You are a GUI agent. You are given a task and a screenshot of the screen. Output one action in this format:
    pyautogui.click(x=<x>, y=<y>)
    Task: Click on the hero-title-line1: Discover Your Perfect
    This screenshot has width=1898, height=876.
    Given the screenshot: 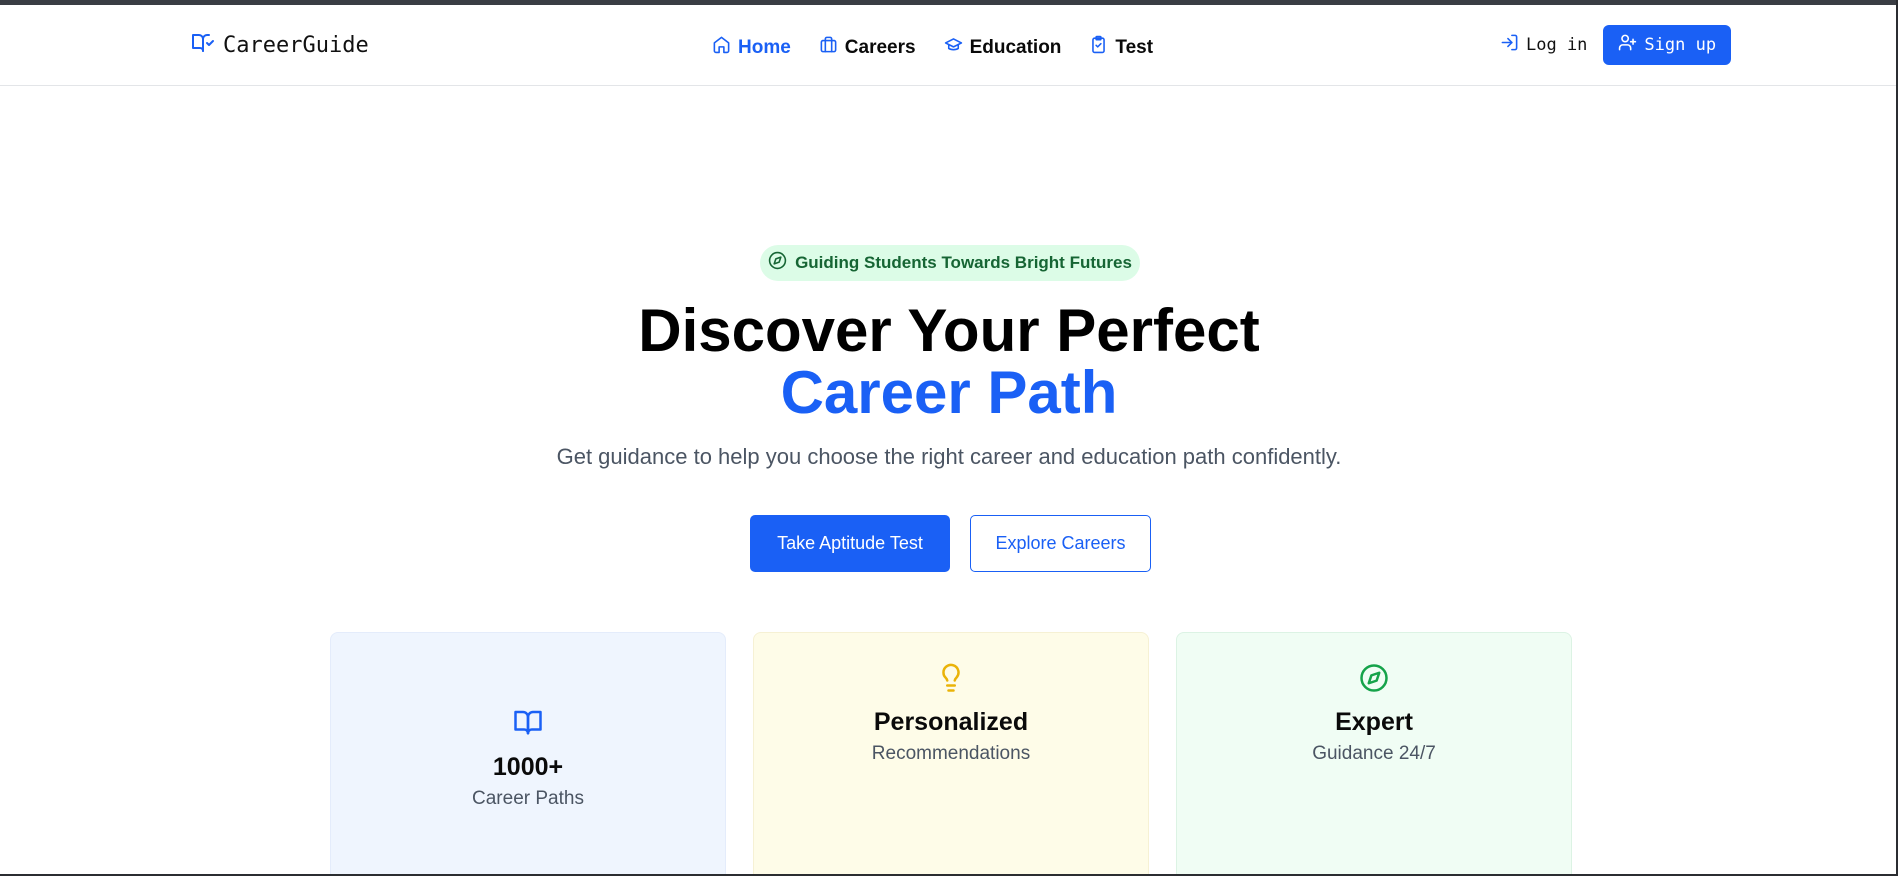 What is the action you would take?
    pyautogui.click(x=949, y=330)
    